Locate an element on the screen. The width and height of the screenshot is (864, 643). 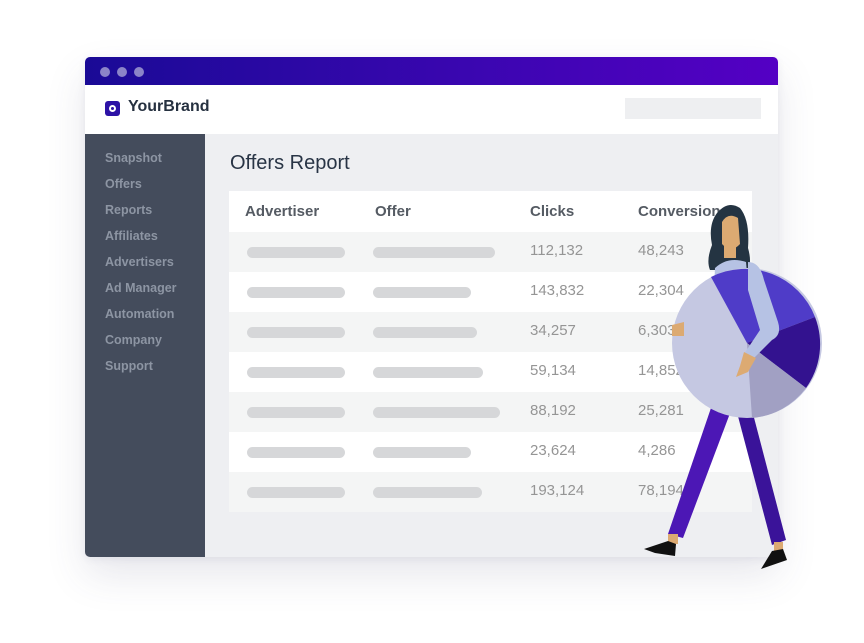
clicks-cell: 34,257 is located at coordinates (553, 330).